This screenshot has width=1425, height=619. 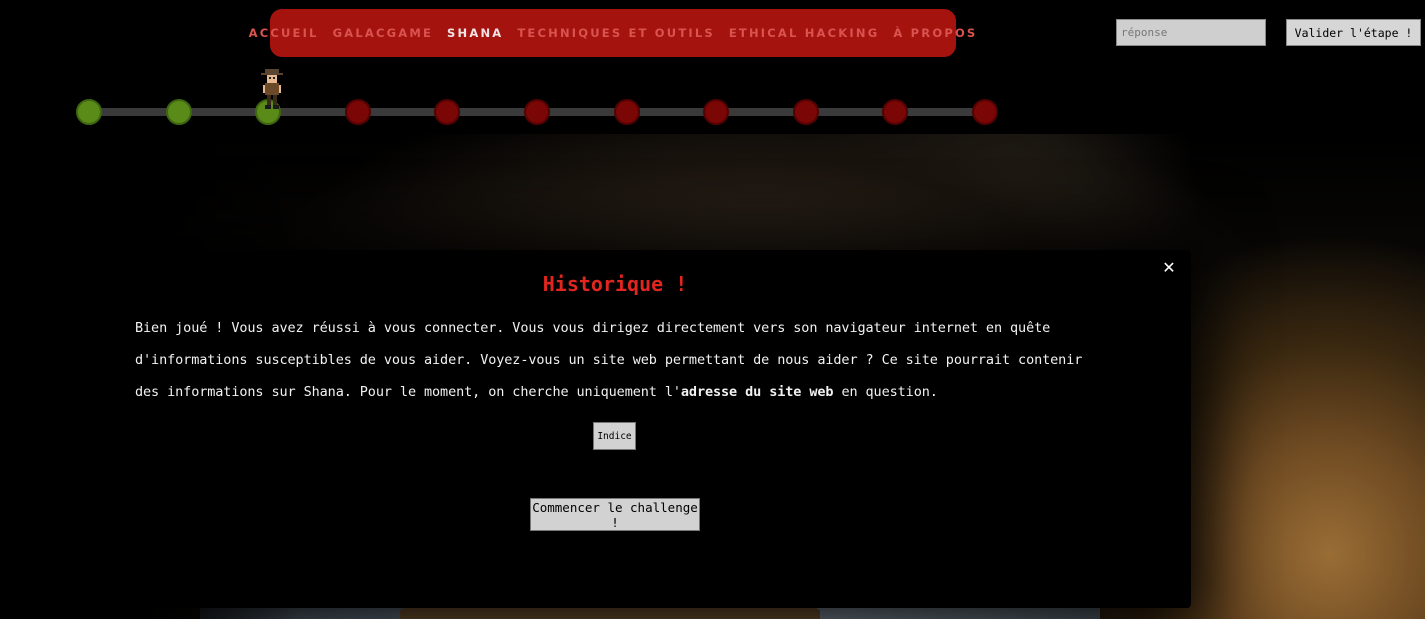 I want to click on hint-button: Indice, so click(x=614, y=436).